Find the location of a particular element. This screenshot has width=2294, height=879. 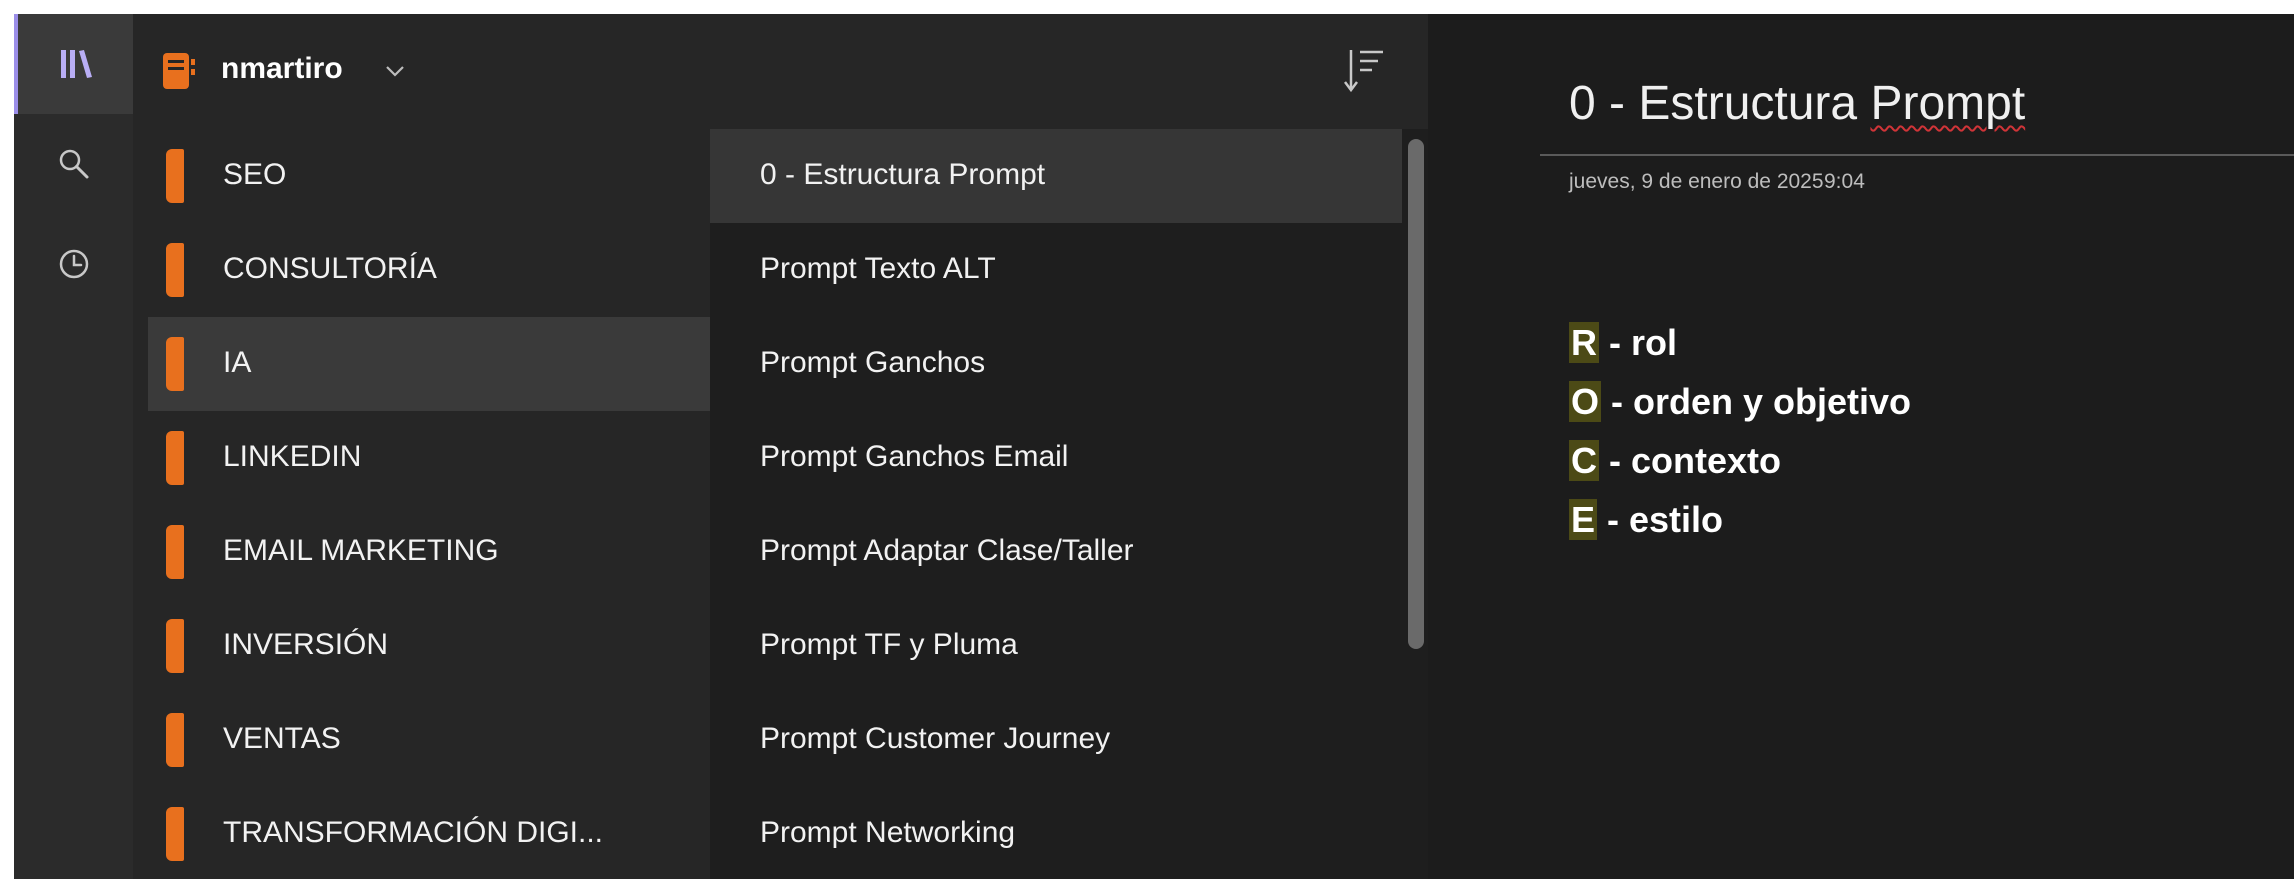

page-item: Prompt Networking is located at coordinates (1056, 833).